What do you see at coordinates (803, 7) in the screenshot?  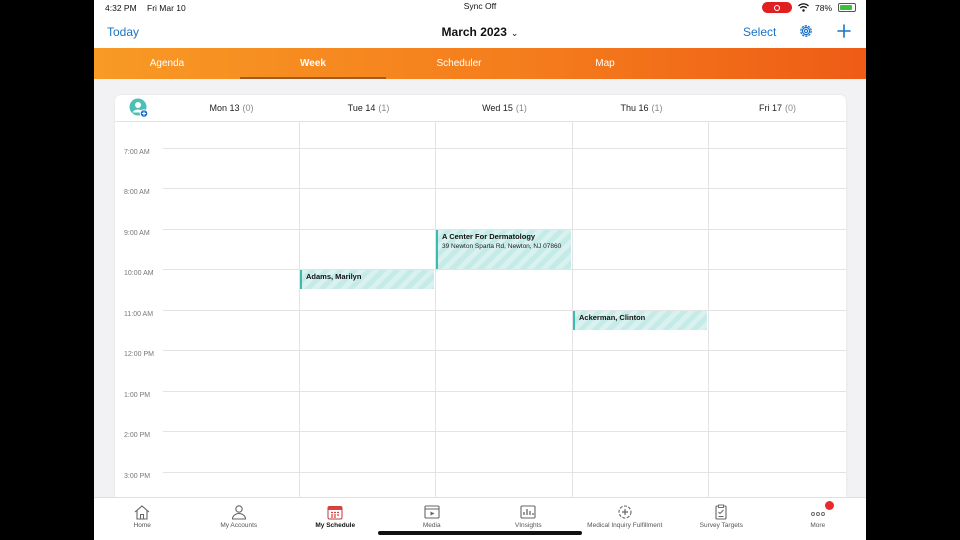 I see `wifi-icon` at bounding box center [803, 7].